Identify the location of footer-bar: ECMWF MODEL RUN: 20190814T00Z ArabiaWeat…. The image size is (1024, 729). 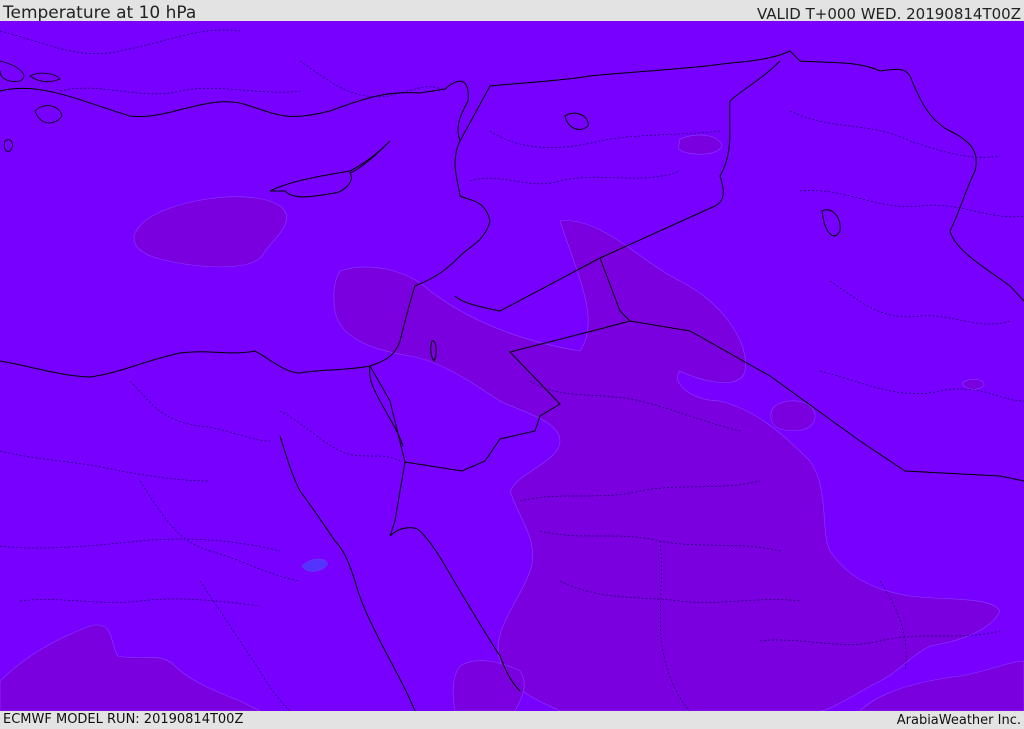
(512, 720).